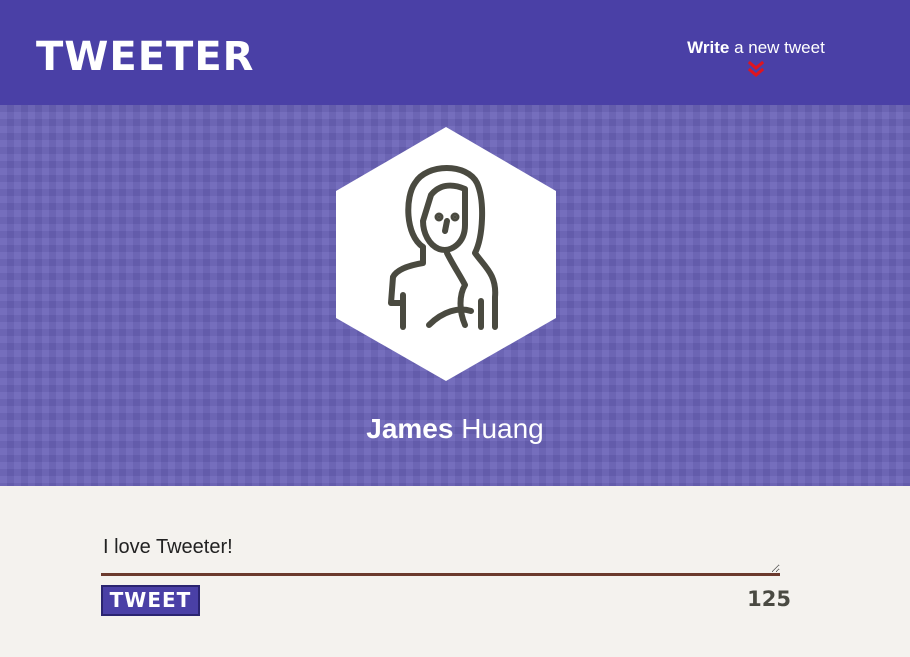 The height and width of the screenshot is (657, 910). I want to click on write-tweet-label-light: a new tweet, so click(777, 47).